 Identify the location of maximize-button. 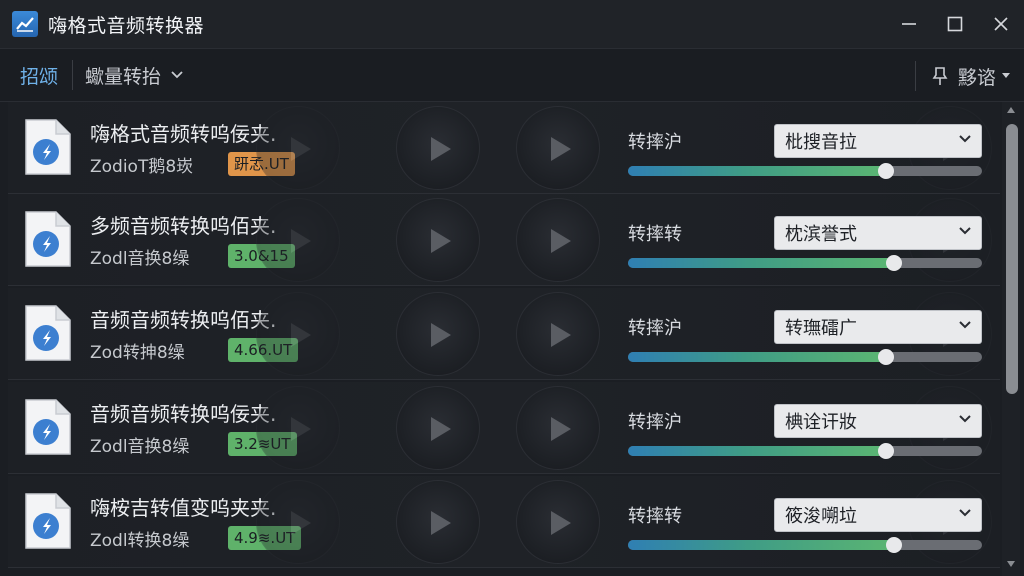
(955, 24).